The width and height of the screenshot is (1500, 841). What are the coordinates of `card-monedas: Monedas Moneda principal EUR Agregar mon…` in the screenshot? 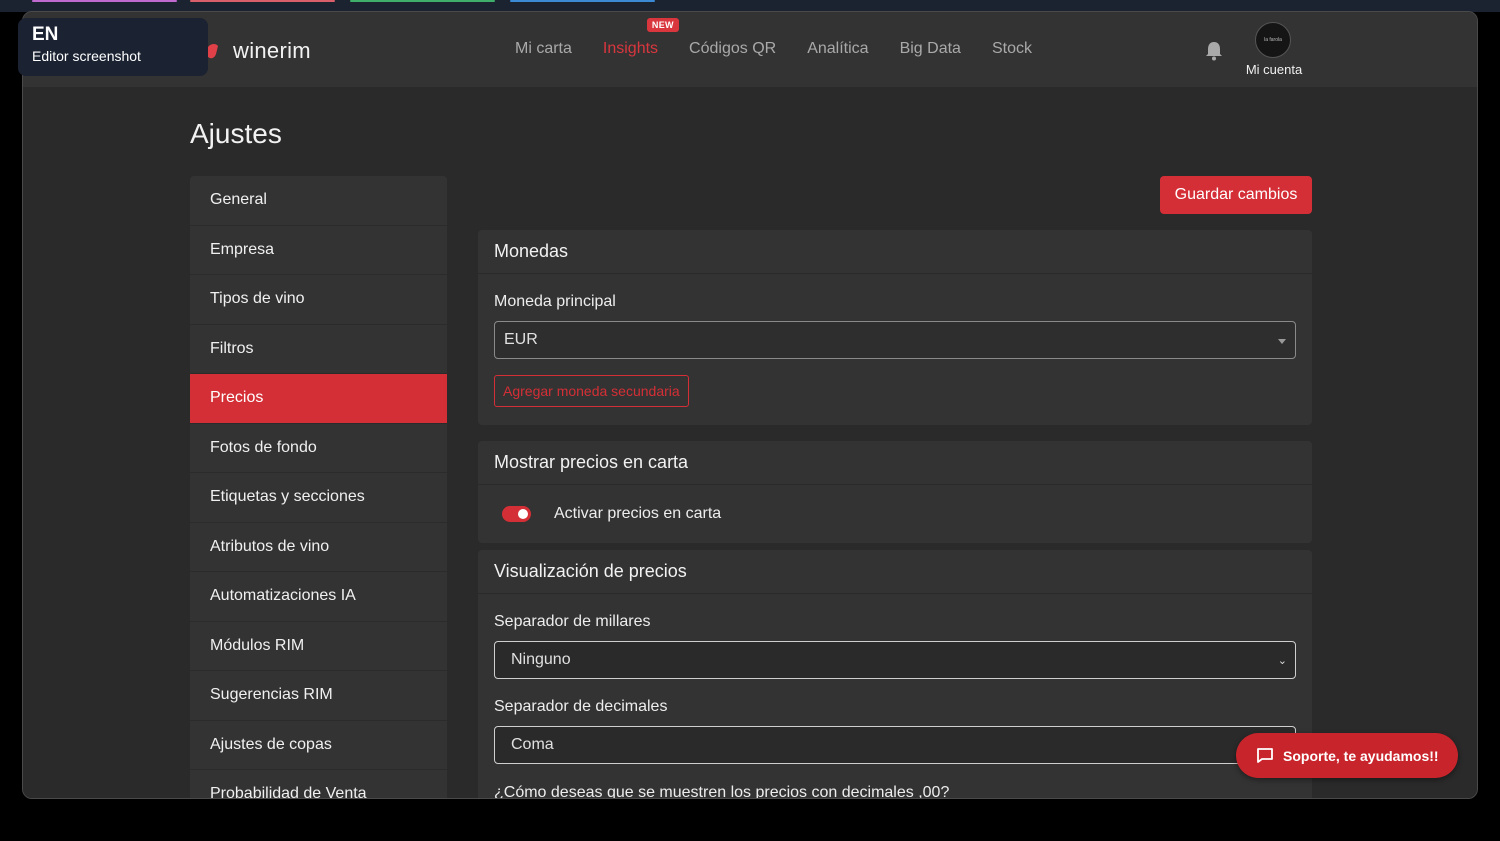 It's located at (895, 327).